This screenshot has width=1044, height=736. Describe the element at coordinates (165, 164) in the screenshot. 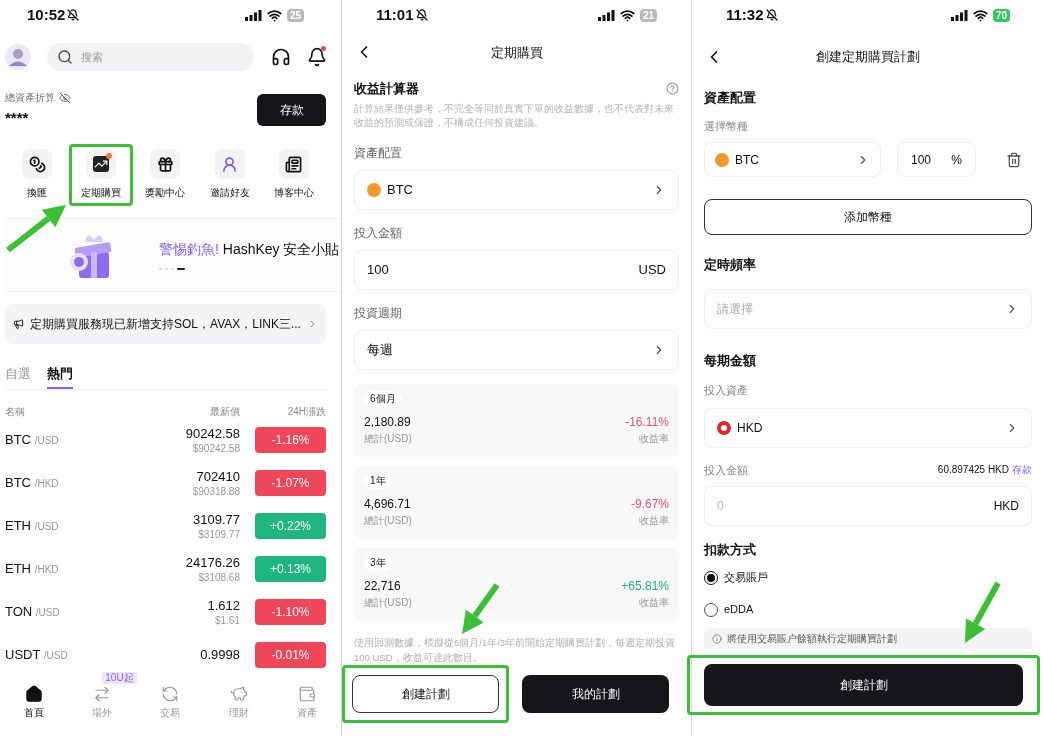

I see `gift-icon` at that location.